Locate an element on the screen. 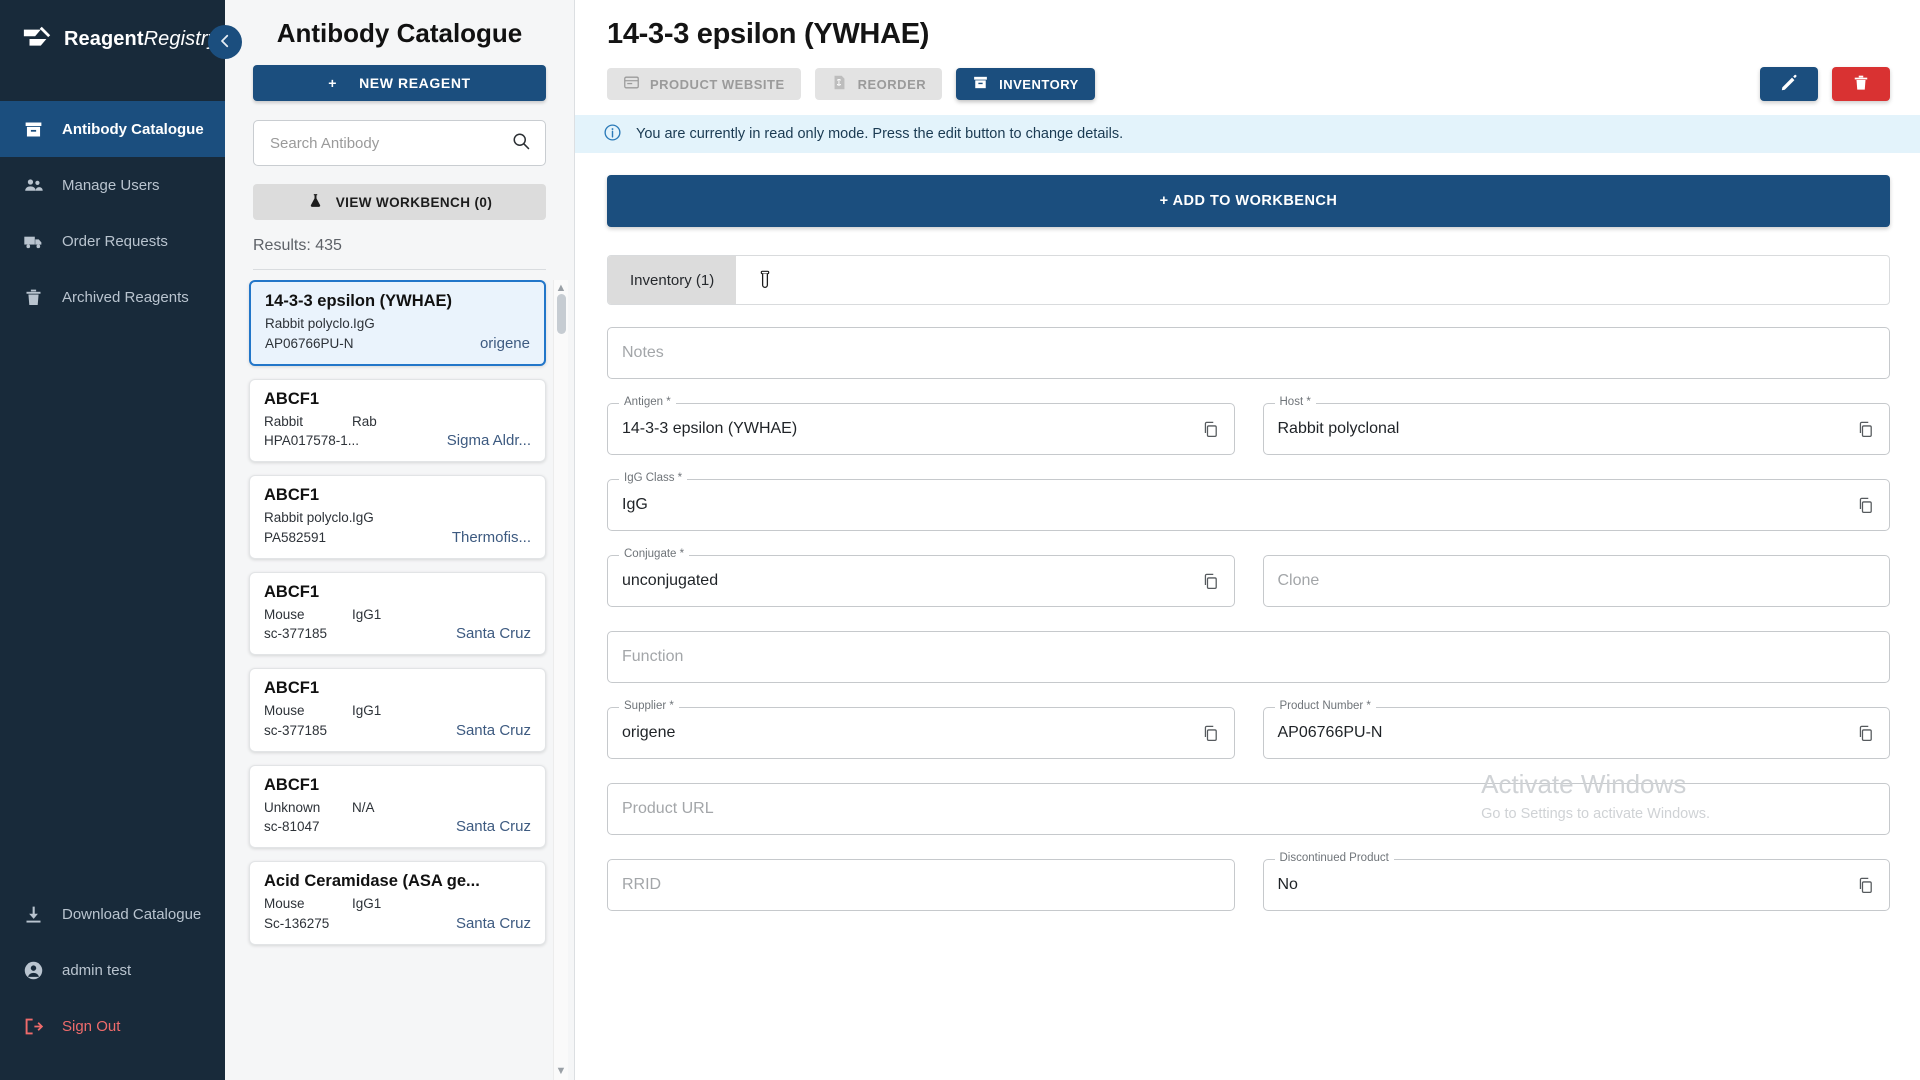 This screenshot has height=1080, width=1920. add-to-workbench-button: + ADD TO WORKBENCH is located at coordinates (1248, 201).